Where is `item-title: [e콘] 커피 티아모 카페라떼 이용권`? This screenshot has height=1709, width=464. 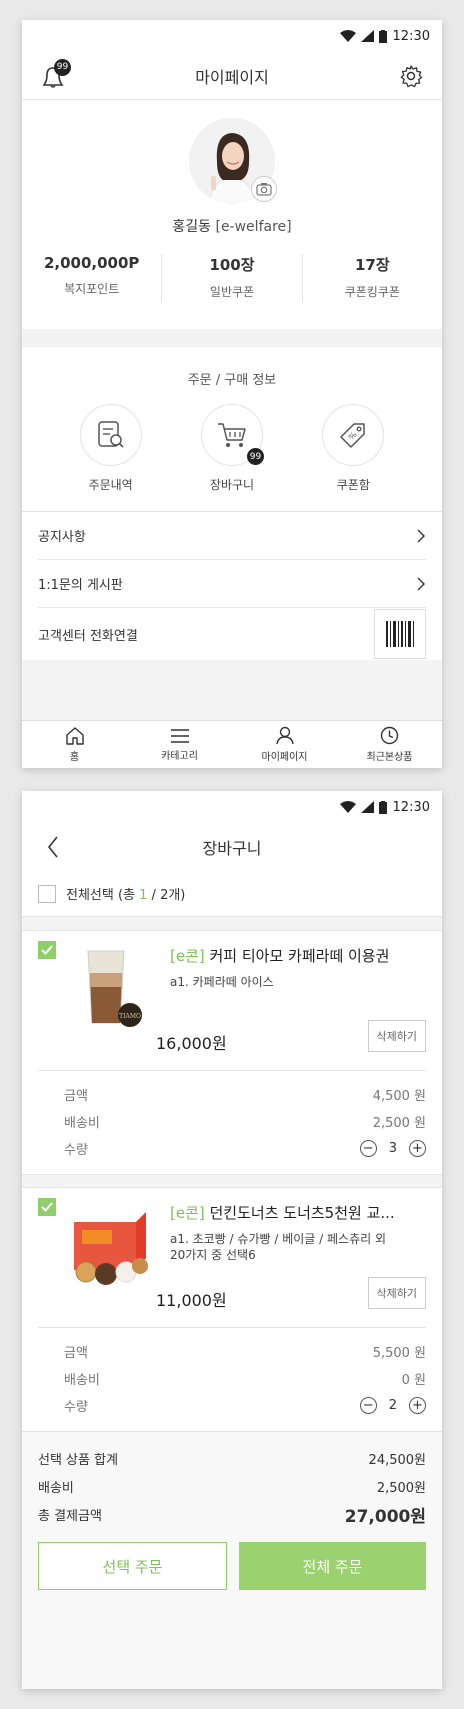 item-title: [e콘] 커피 티아모 카페라떼 이용권 is located at coordinates (293, 955).